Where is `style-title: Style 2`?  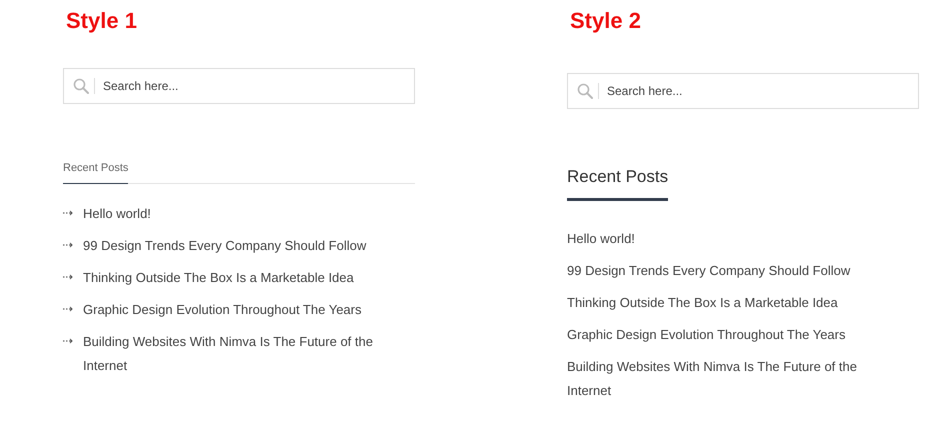
style-title: Style 2 is located at coordinates (605, 21).